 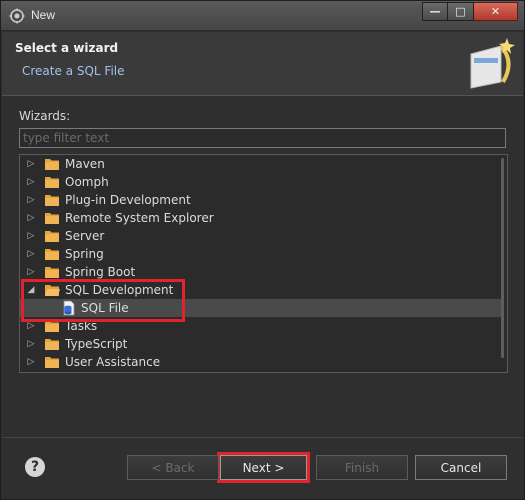 What do you see at coordinates (139, 218) in the screenshot?
I see `tree-item-label: Remote System Explorer` at bounding box center [139, 218].